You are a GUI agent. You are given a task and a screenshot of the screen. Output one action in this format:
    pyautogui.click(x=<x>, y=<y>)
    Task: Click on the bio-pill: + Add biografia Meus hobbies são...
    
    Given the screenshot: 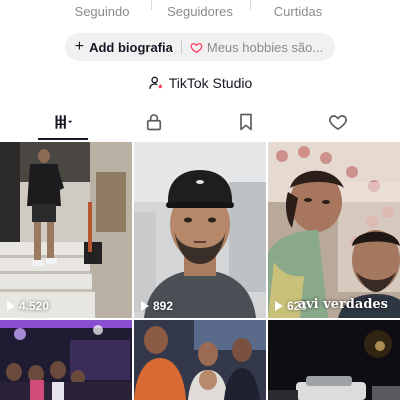 What is the action you would take?
    pyautogui.click(x=200, y=47)
    